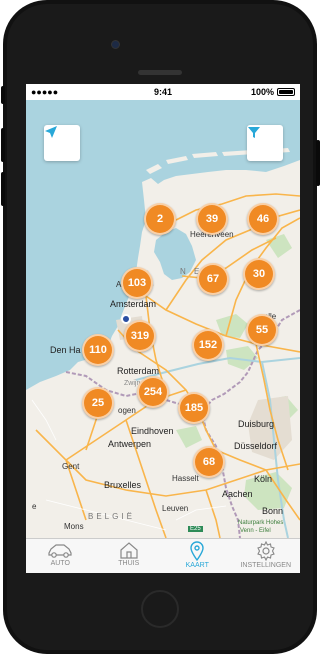 The image size is (320, 654). What do you see at coordinates (266, 565) in the screenshot?
I see `tab-label: INSTELLINGEN` at bounding box center [266, 565].